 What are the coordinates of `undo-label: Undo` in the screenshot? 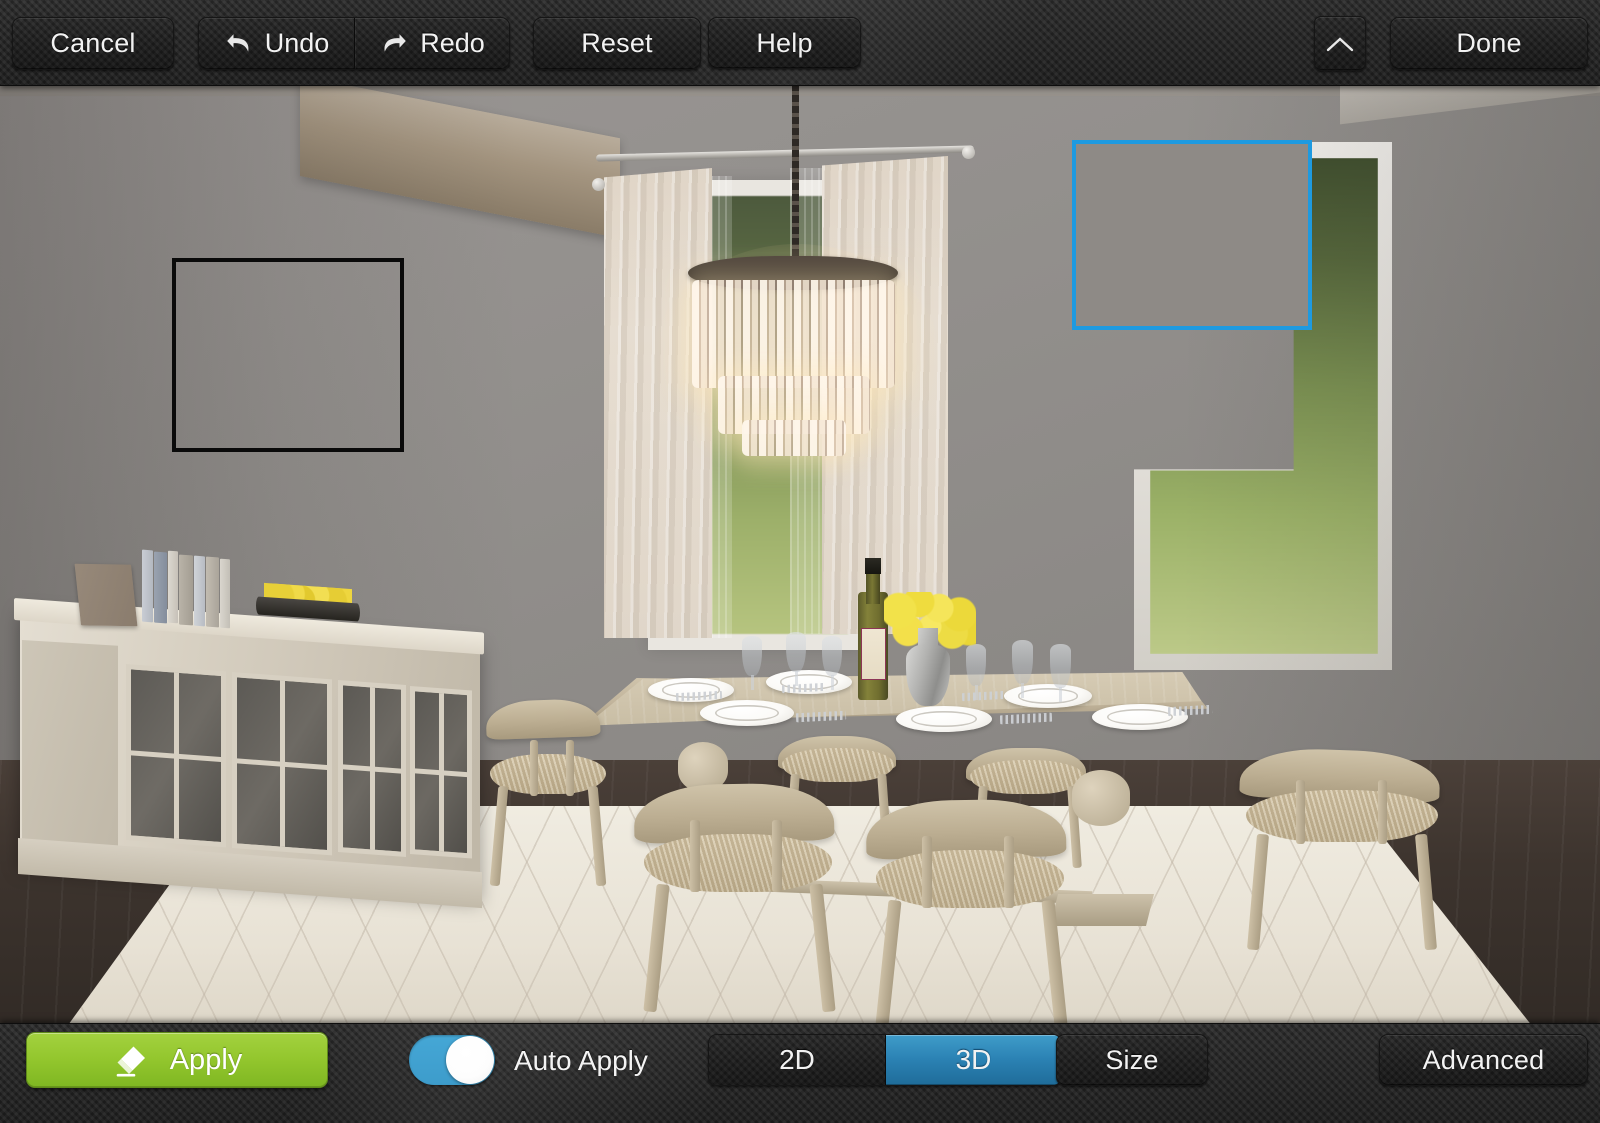 It's located at (297, 43).